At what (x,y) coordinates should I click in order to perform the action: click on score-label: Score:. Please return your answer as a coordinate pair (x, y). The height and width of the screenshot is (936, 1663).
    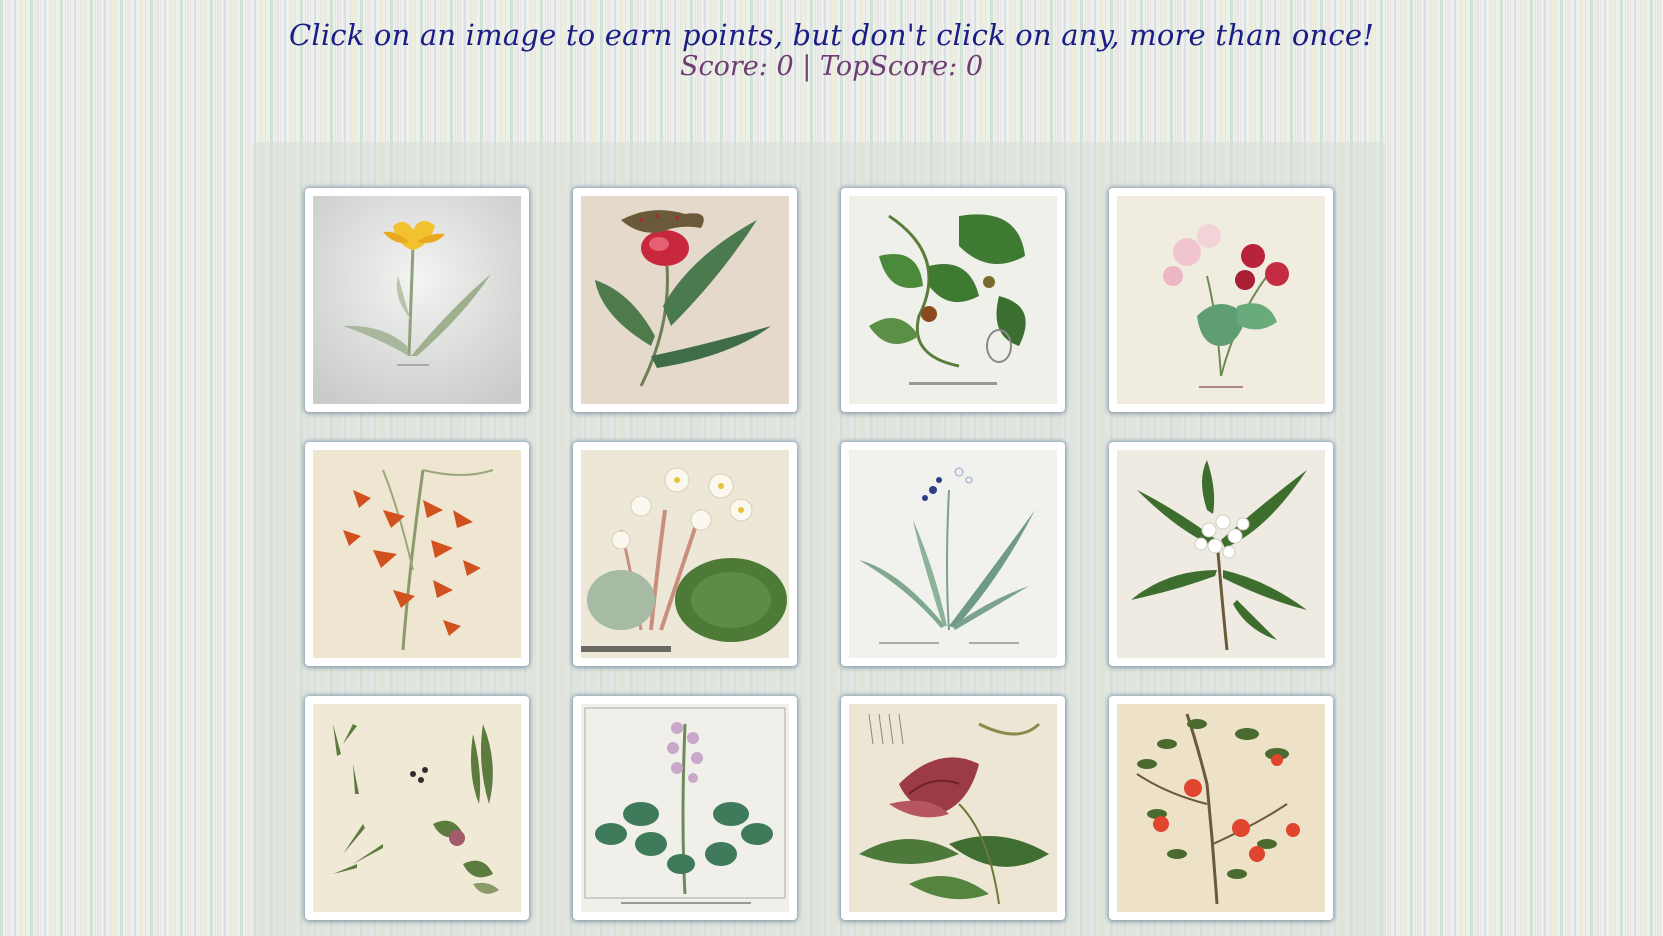
    Looking at the image, I should click on (723, 66).